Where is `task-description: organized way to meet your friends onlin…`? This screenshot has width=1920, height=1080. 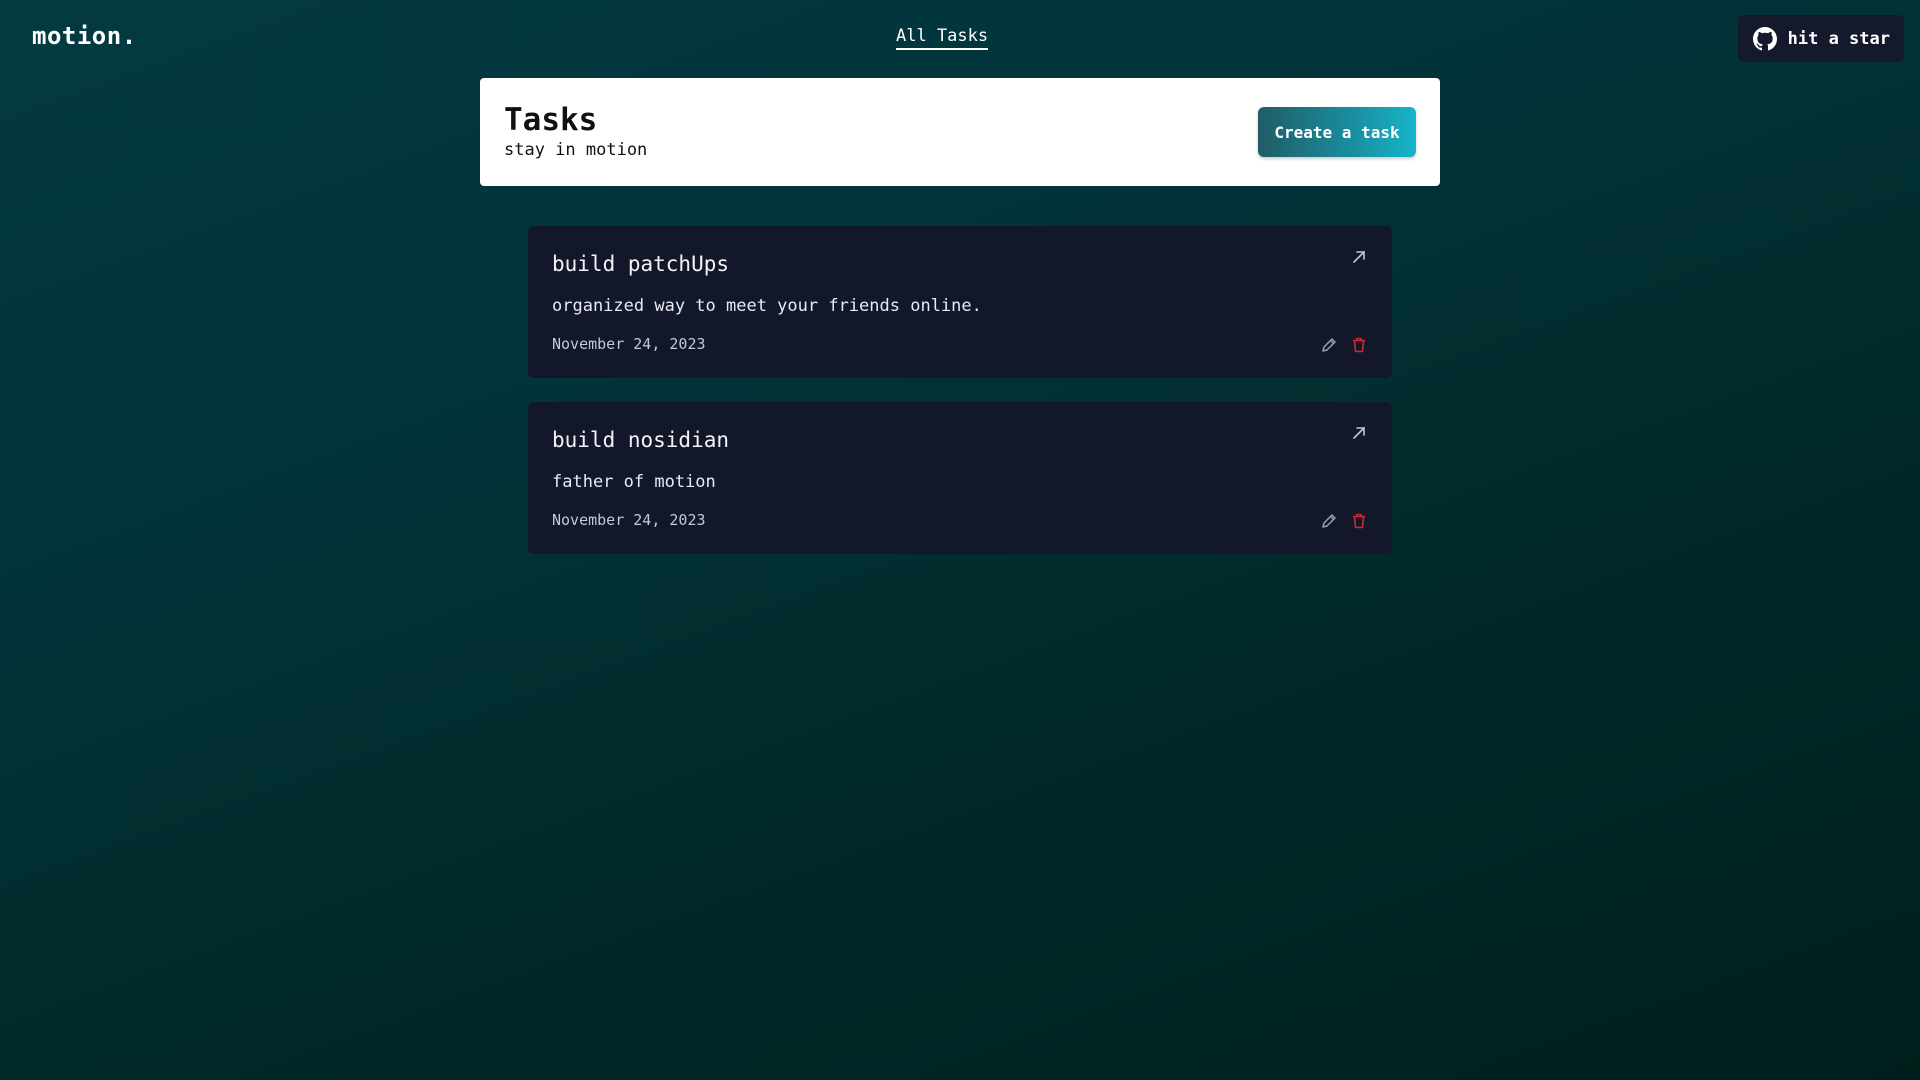
task-description: organized way to meet your friends onlin… is located at coordinates (767, 306).